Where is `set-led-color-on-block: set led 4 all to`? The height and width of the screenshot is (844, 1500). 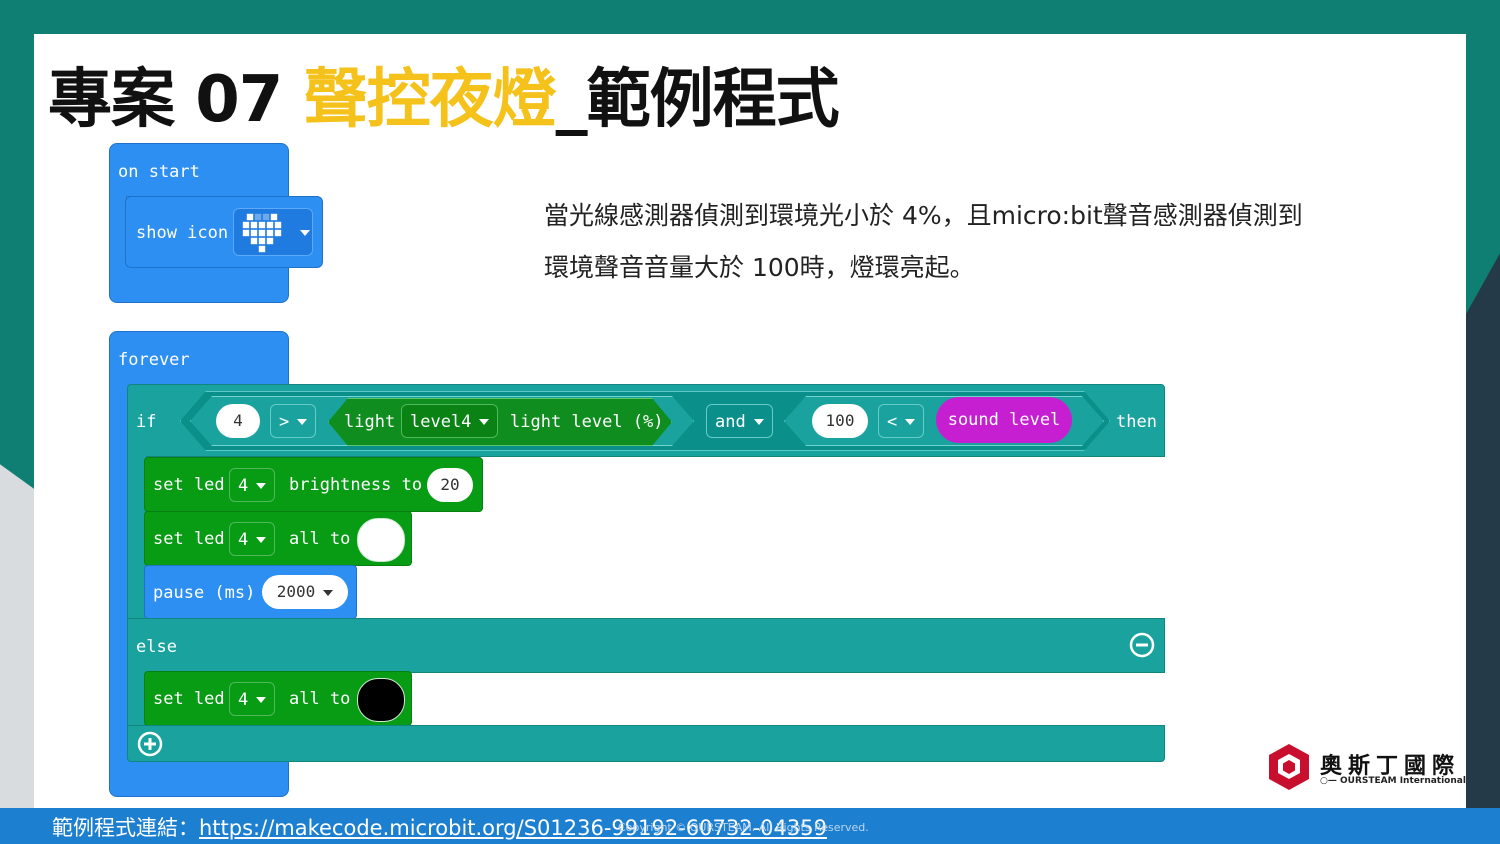 set-led-color-on-block: set led 4 all to is located at coordinates (278, 538).